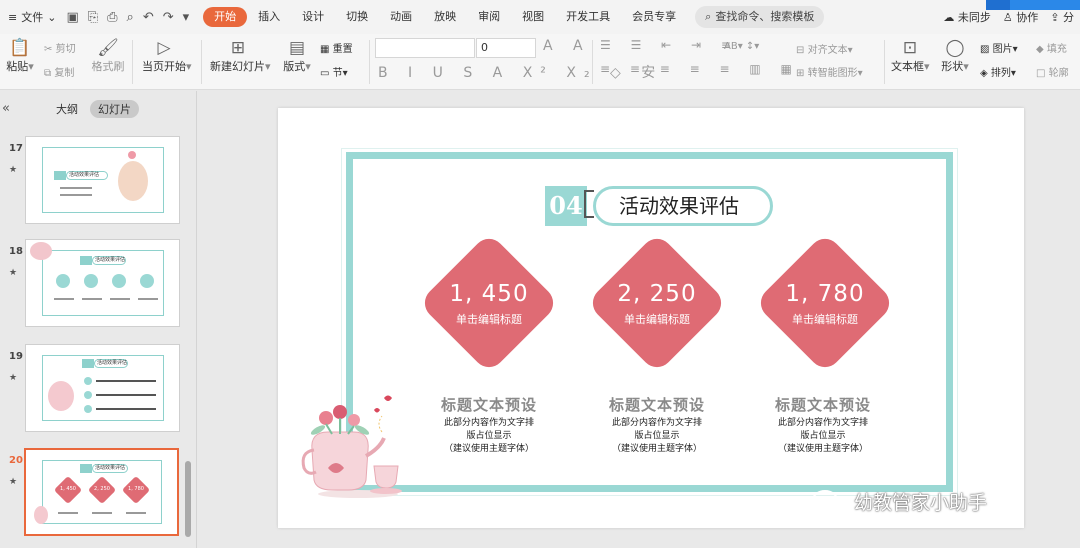 Image resolution: width=1080 pixels, height=548 pixels. Describe the element at coordinates (102, 283) in the screenshot. I see `slide-thumbnail-18: 活动效果评估` at that location.